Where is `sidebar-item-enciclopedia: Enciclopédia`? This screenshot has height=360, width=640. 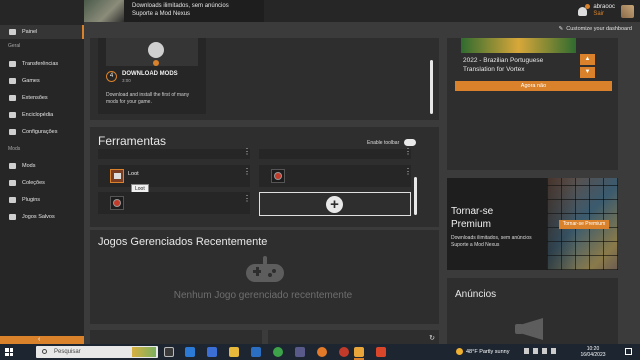 sidebar-item-enciclopedia: Enciclopédia is located at coordinates (42, 115).